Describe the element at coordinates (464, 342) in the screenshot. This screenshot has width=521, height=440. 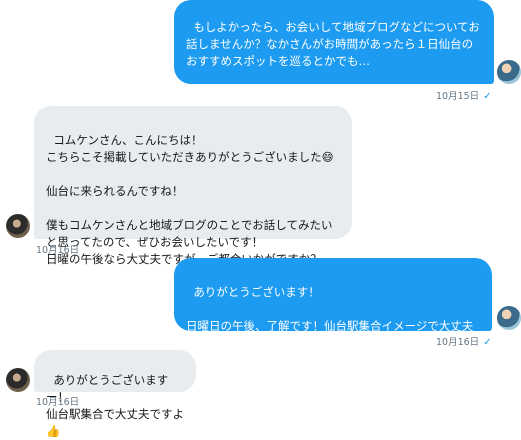
I see `message-timestamp: 10月16日 ✓` at that location.